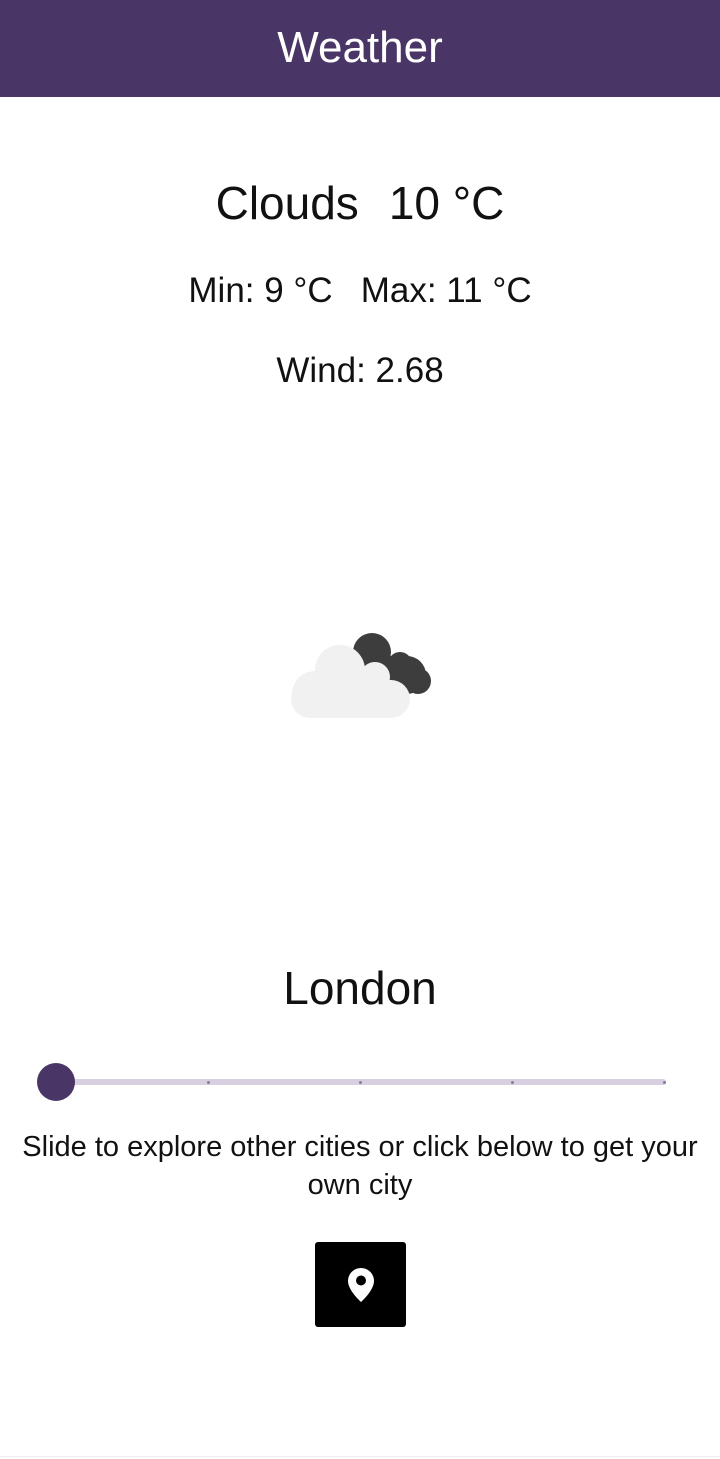  What do you see at coordinates (446, 290) in the screenshot?
I see `max-temperature: Max: 11 °C` at bounding box center [446, 290].